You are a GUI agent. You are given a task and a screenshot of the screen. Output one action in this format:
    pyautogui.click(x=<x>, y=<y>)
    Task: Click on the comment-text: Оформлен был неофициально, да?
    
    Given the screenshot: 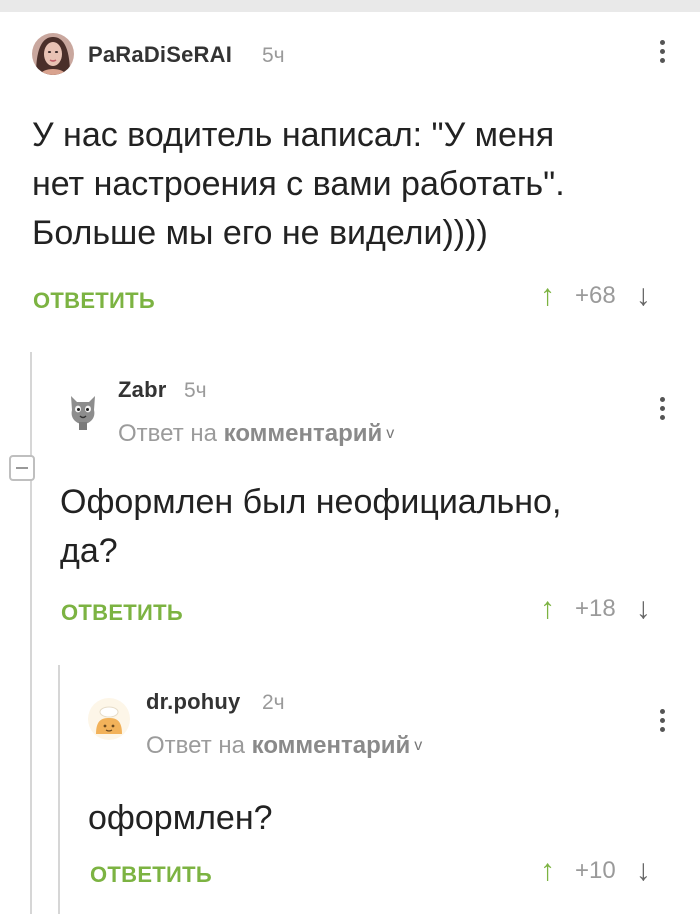 What is the action you would take?
    pyautogui.click(x=370, y=527)
    